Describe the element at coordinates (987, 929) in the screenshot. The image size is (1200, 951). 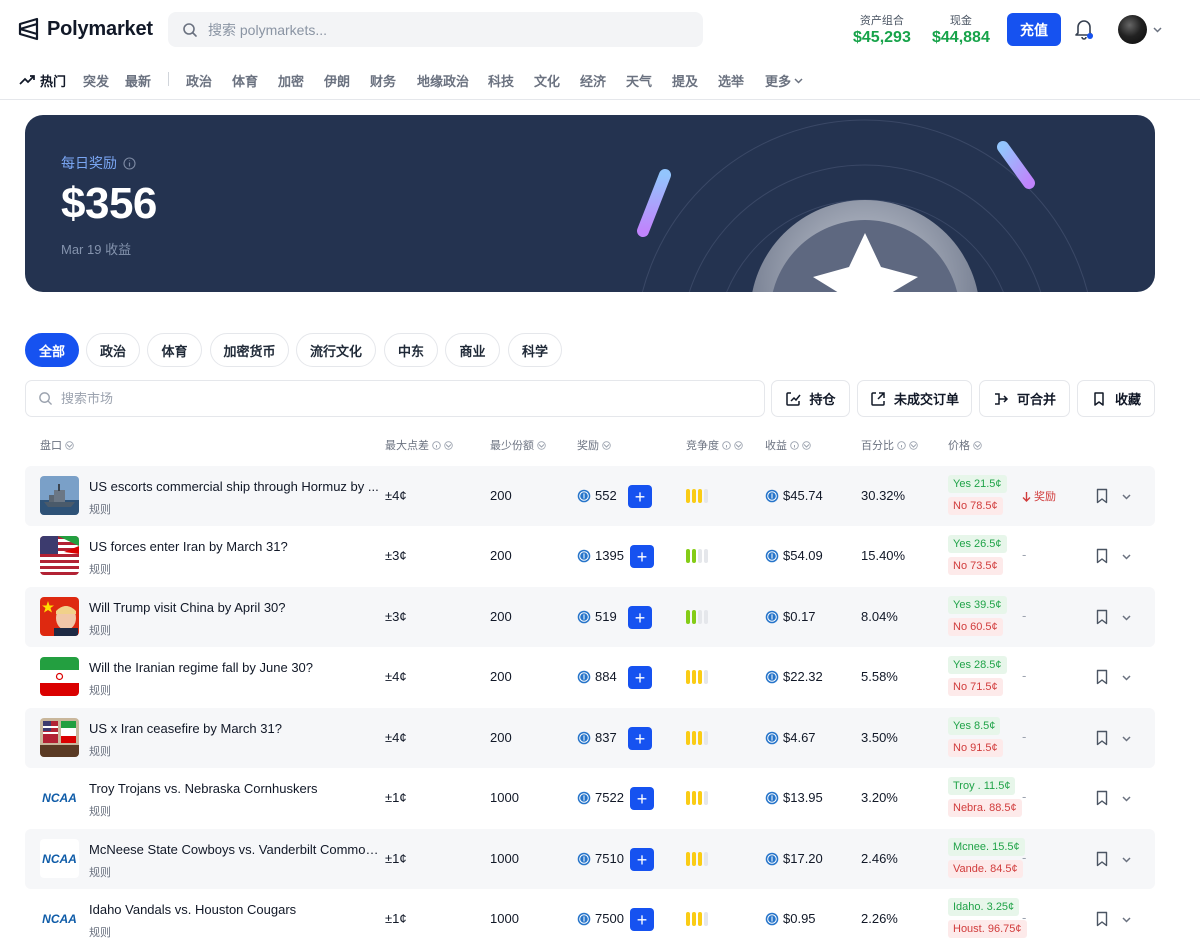
I see `no-price-button: Houst. 96.75¢` at that location.